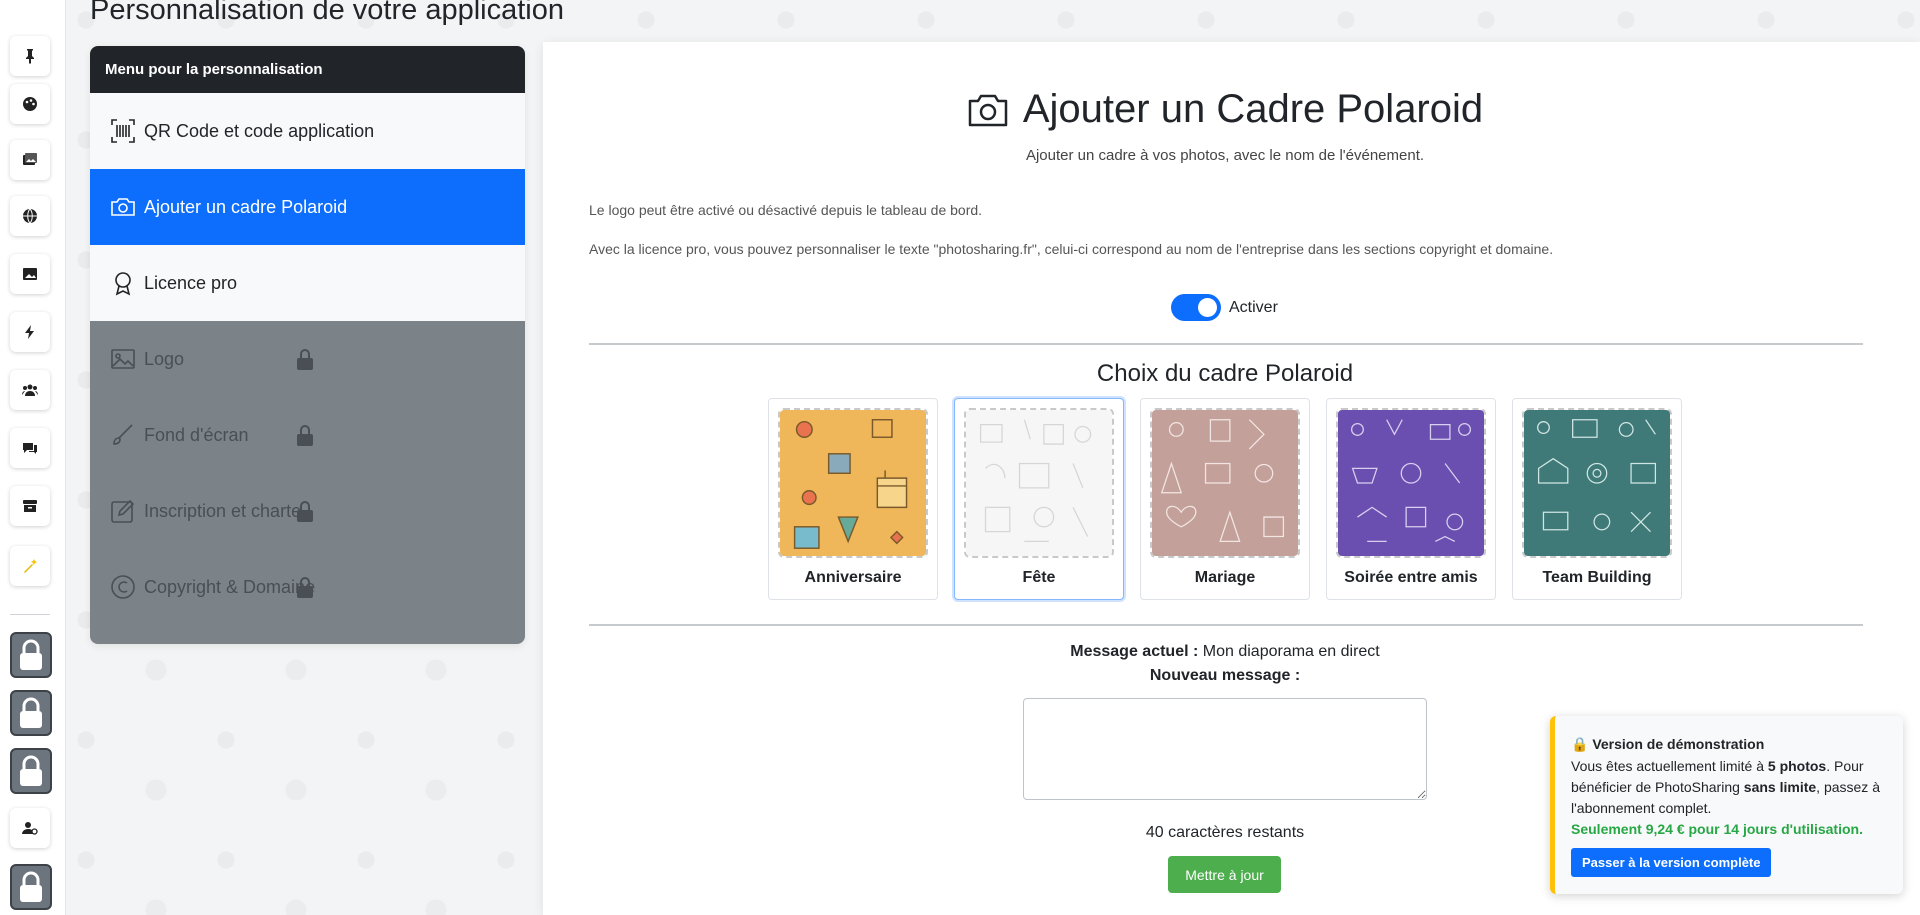  What do you see at coordinates (123, 131) in the screenshot?
I see `barcode-icon` at bounding box center [123, 131].